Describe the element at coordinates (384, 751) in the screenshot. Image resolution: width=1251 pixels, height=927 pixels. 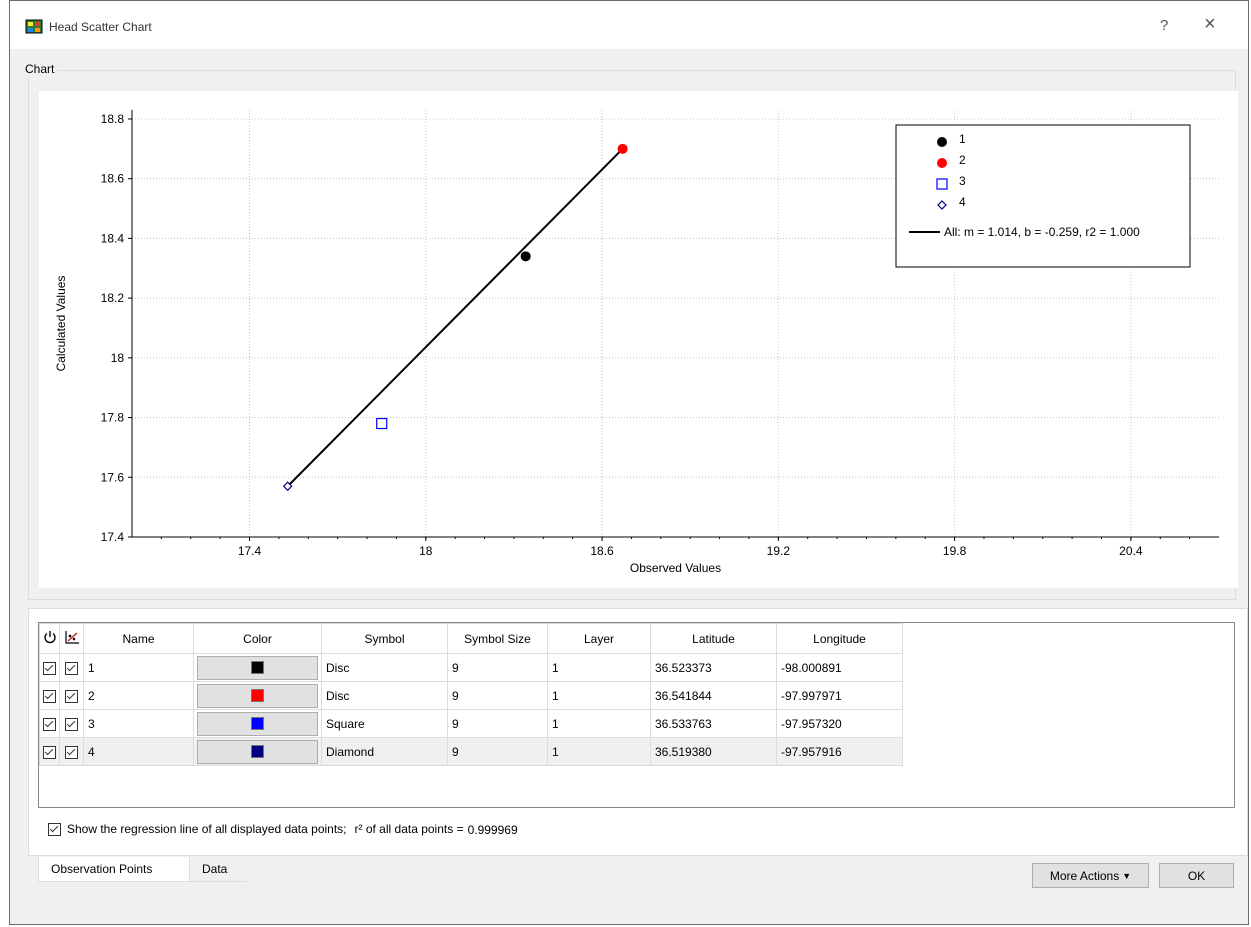
I see `cell-symbol: Diamond` at that location.